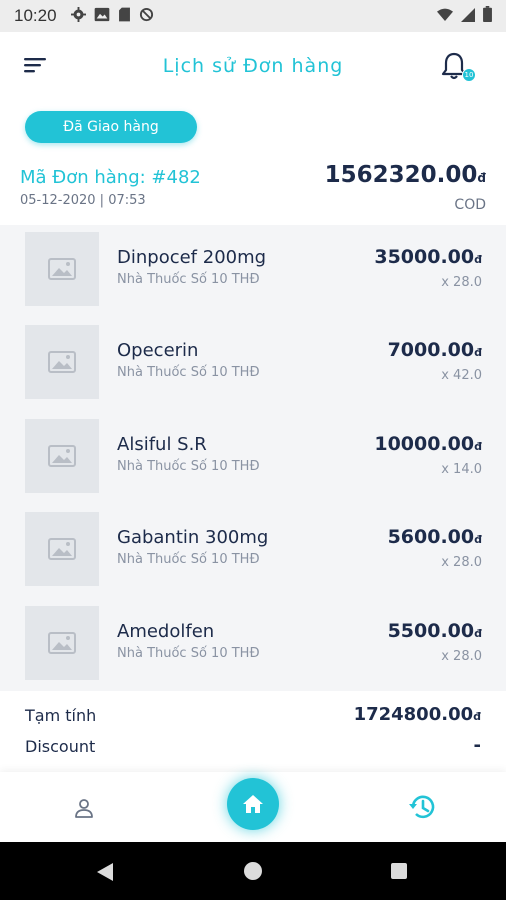 Image resolution: width=506 pixels, height=900 pixels. I want to click on status-bar: 10:20, so click(253, 16).